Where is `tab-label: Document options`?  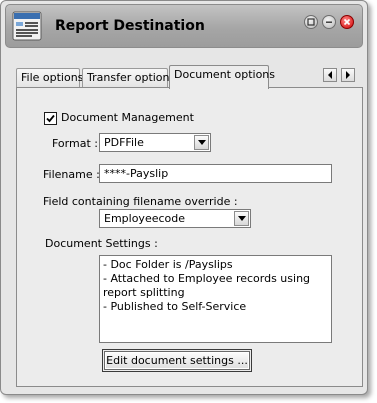
tab-label: Document options is located at coordinates (224, 74).